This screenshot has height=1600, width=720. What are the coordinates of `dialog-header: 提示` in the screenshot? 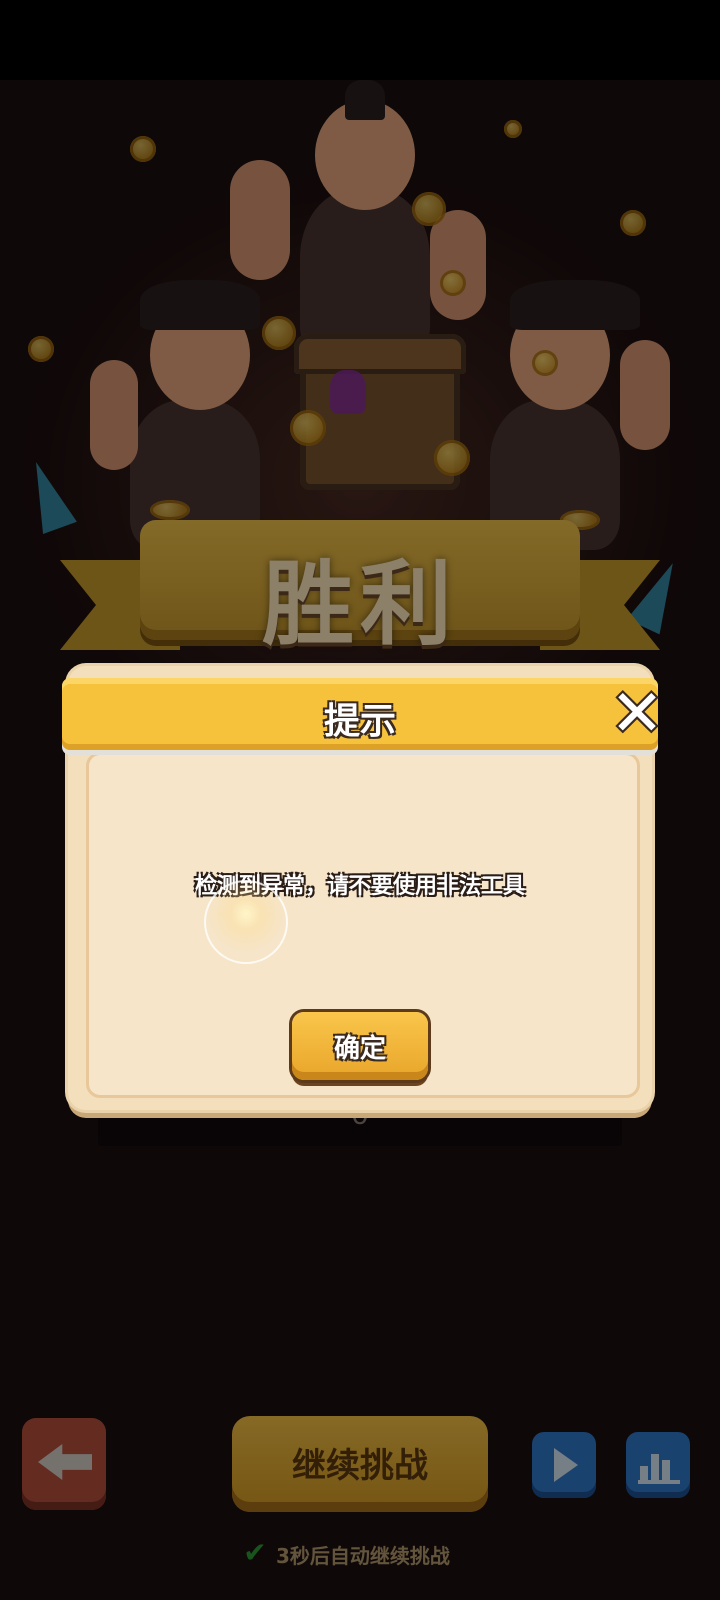 It's located at (360, 714).